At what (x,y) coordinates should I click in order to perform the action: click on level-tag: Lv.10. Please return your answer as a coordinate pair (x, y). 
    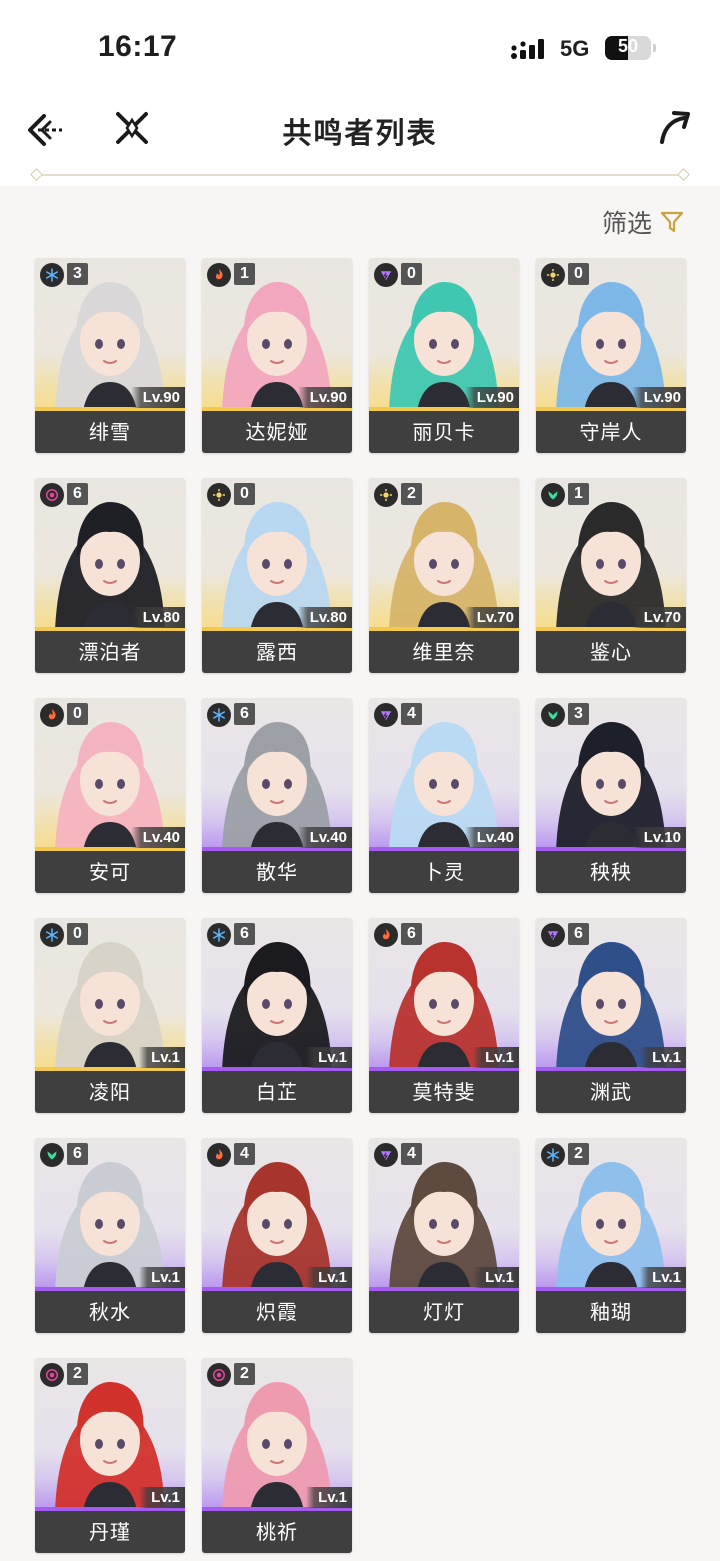
    Looking at the image, I should click on (658, 837).